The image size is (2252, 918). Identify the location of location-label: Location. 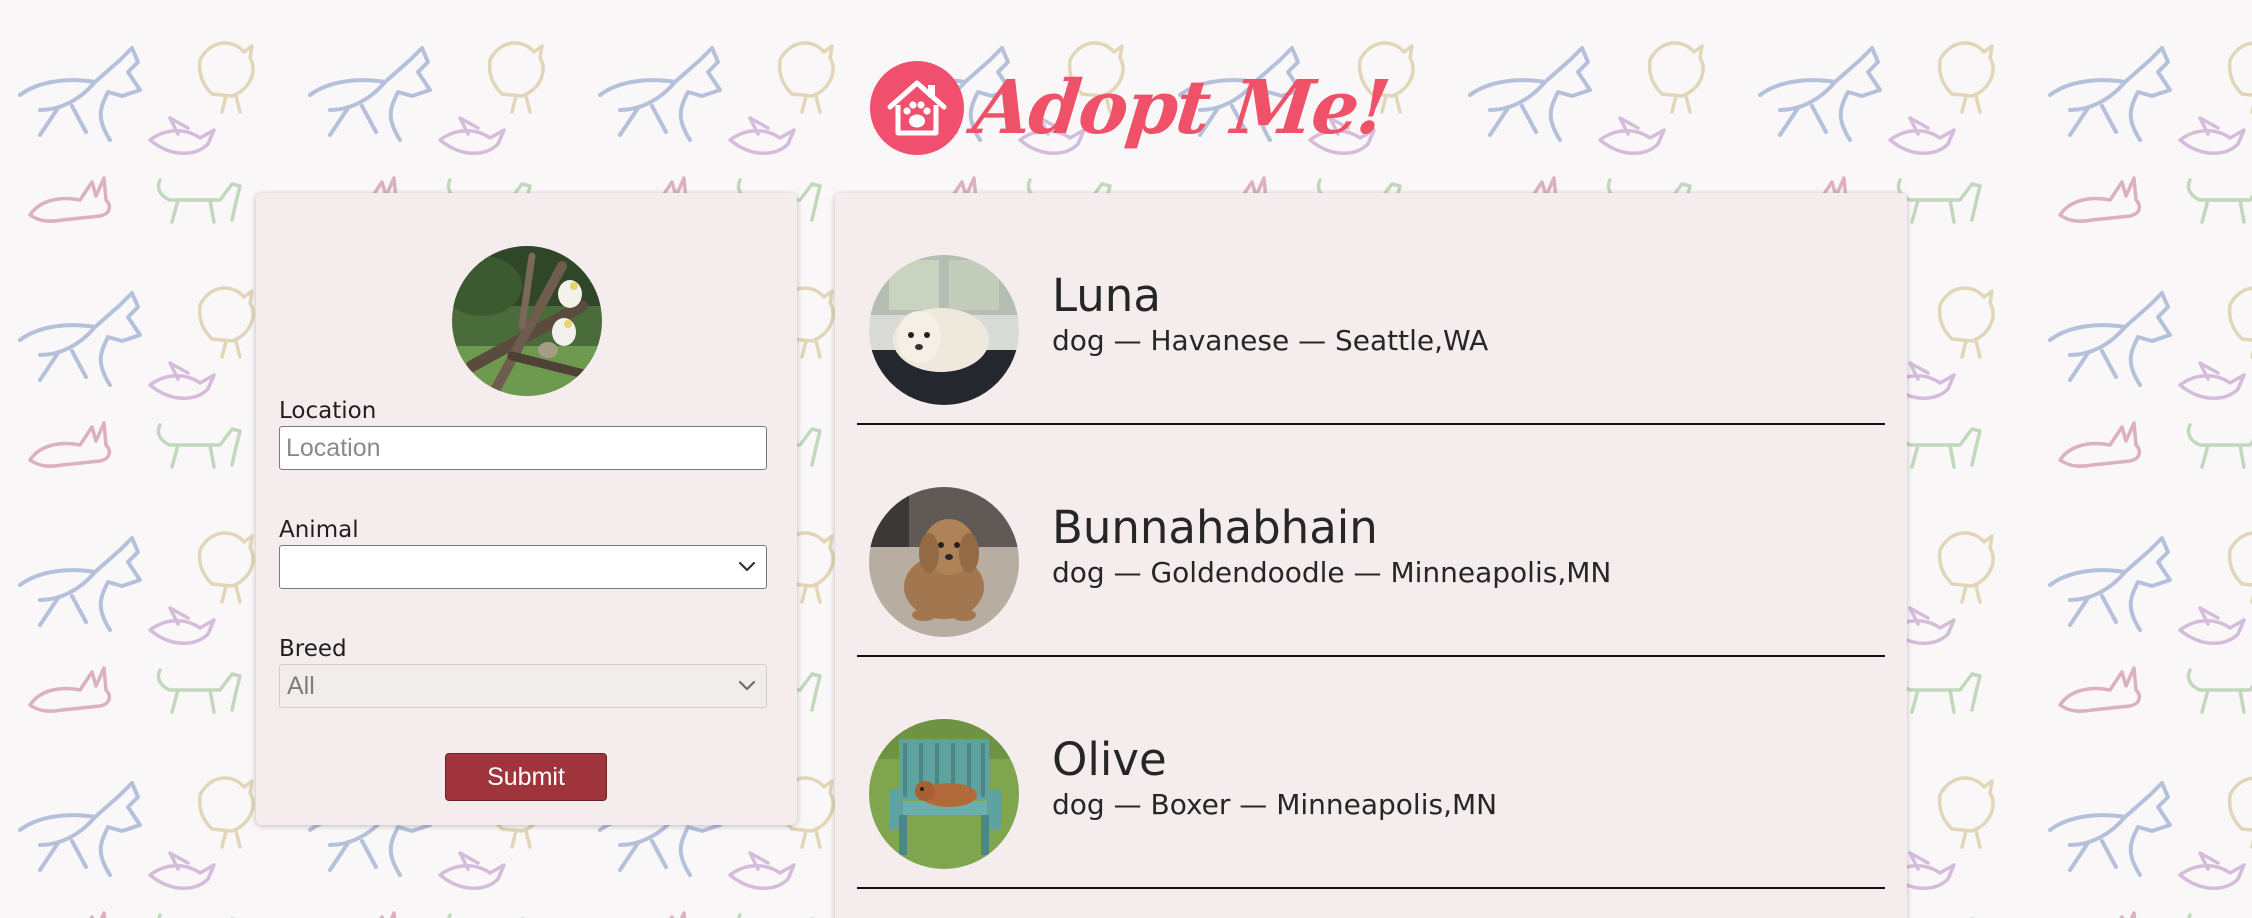
(328, 411).